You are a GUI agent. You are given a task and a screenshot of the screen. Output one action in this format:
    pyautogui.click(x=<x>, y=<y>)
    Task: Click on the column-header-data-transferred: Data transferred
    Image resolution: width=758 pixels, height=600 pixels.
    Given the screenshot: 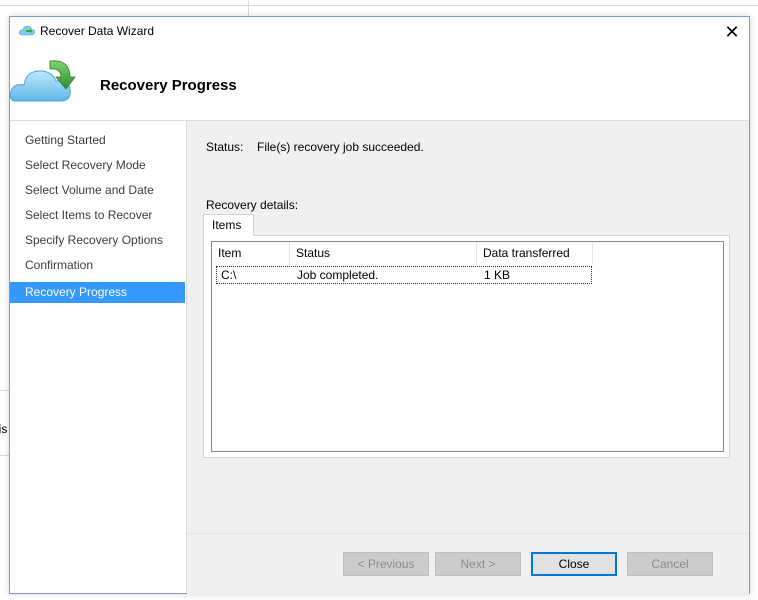 What is the action you would take?
    pyautogui.click(x=535, y=253)
    